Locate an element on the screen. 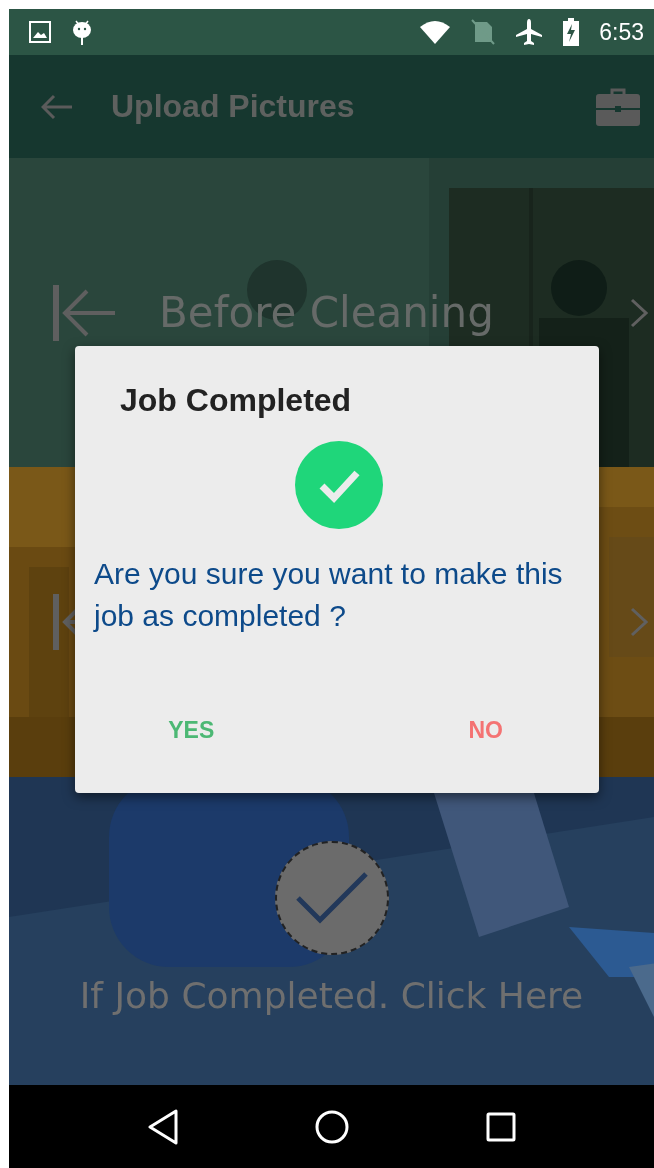 The image size is (654, 1168). dialog-title: Job Completed is located at coordinates (236, 400).